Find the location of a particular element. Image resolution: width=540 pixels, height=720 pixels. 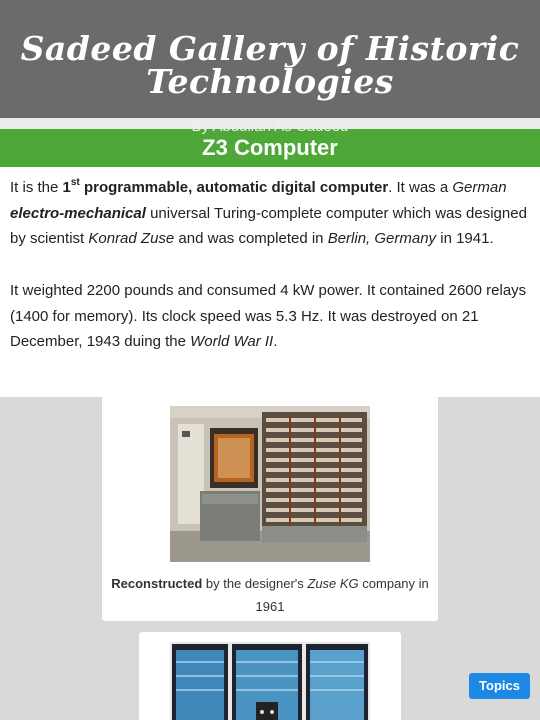

italic-place: Berlin, Germany is located at coordinates (382, 239).